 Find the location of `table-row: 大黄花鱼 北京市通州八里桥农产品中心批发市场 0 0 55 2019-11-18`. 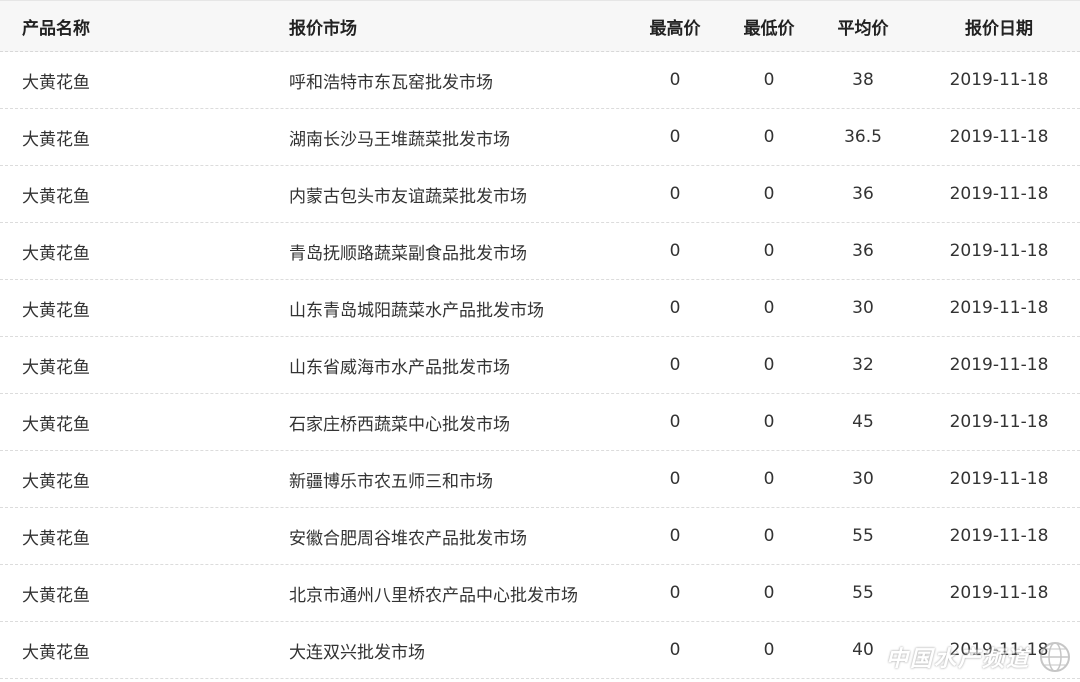

table-row: 大黄花鱼 北京市通州八里桥农产品中心批发市场 0 0 55 2019-11-18 is located at coordinates (540, 593).